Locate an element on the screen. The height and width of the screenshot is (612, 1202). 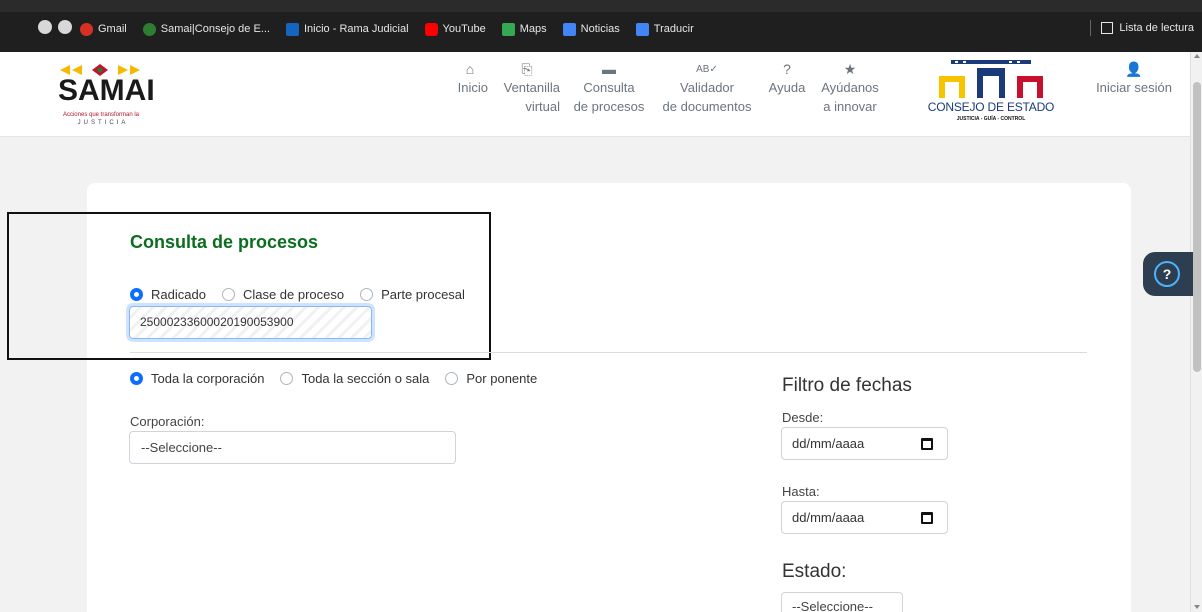
bookmark-label: Maps is located at coordinates (533, 29).